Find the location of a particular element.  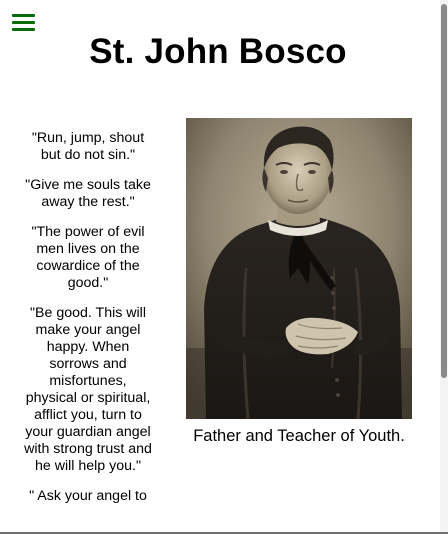

vertical-scrollbar is located at coordinates (444, 267).